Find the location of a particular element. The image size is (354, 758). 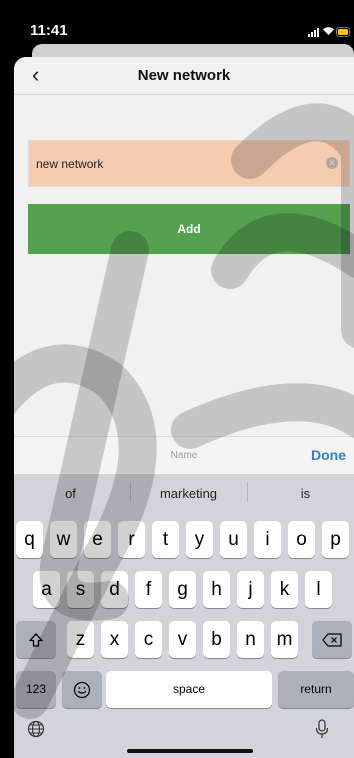

key-h: h is located at coordinates (216, 589).